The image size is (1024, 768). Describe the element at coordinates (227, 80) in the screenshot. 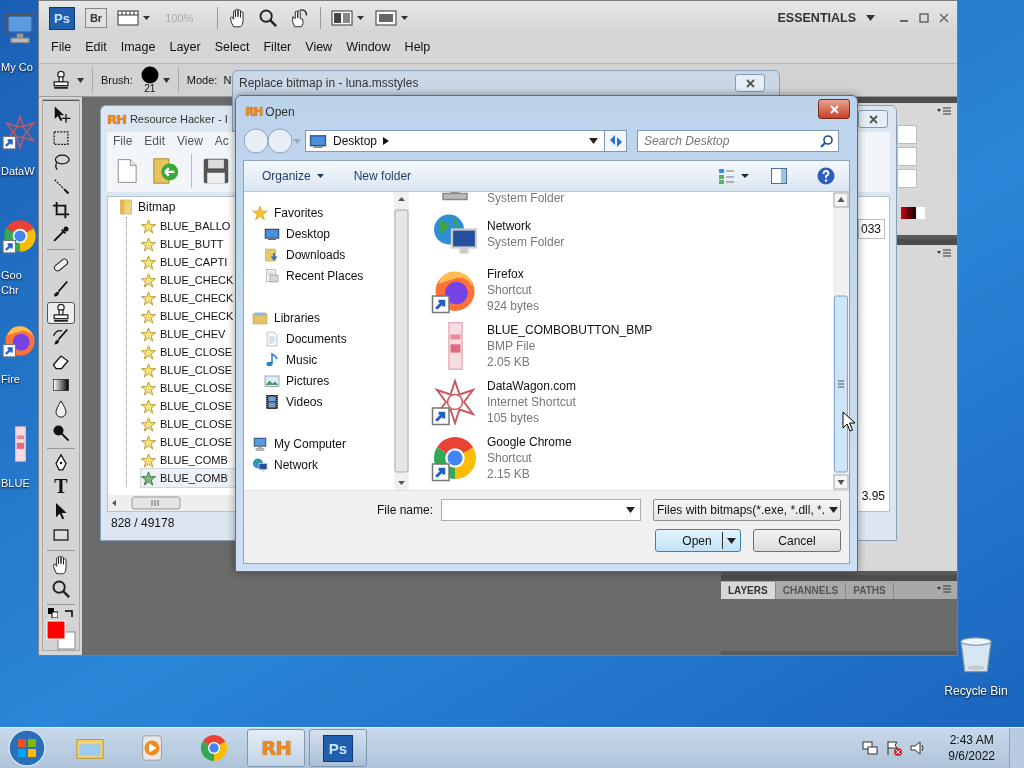

I see `mode-dropdown: N` at that location.